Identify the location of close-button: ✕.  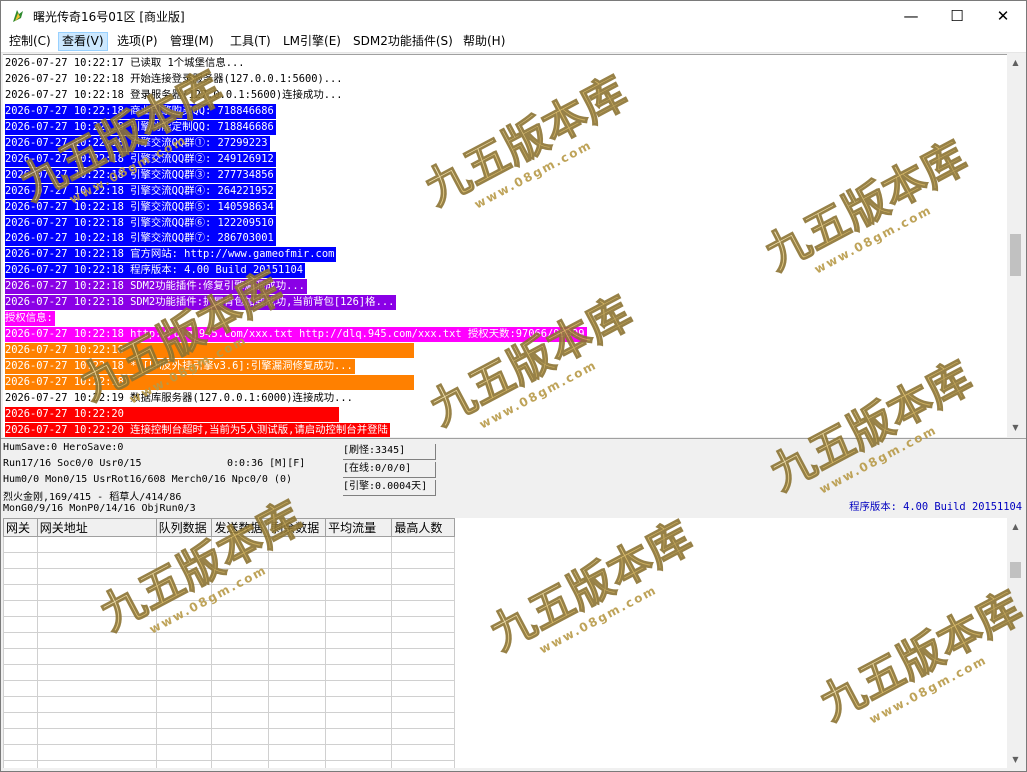
(1003, 16).